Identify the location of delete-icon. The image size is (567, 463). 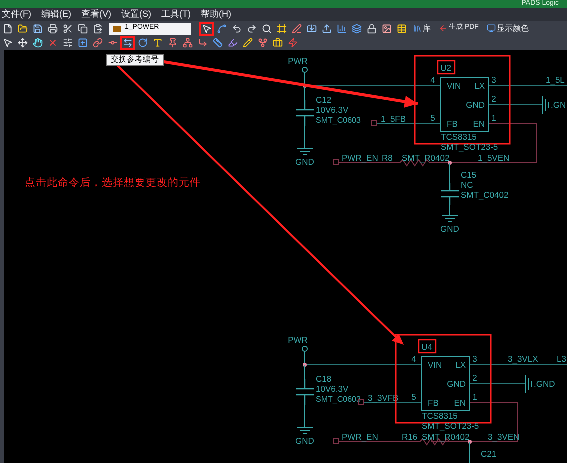
(53, 43).